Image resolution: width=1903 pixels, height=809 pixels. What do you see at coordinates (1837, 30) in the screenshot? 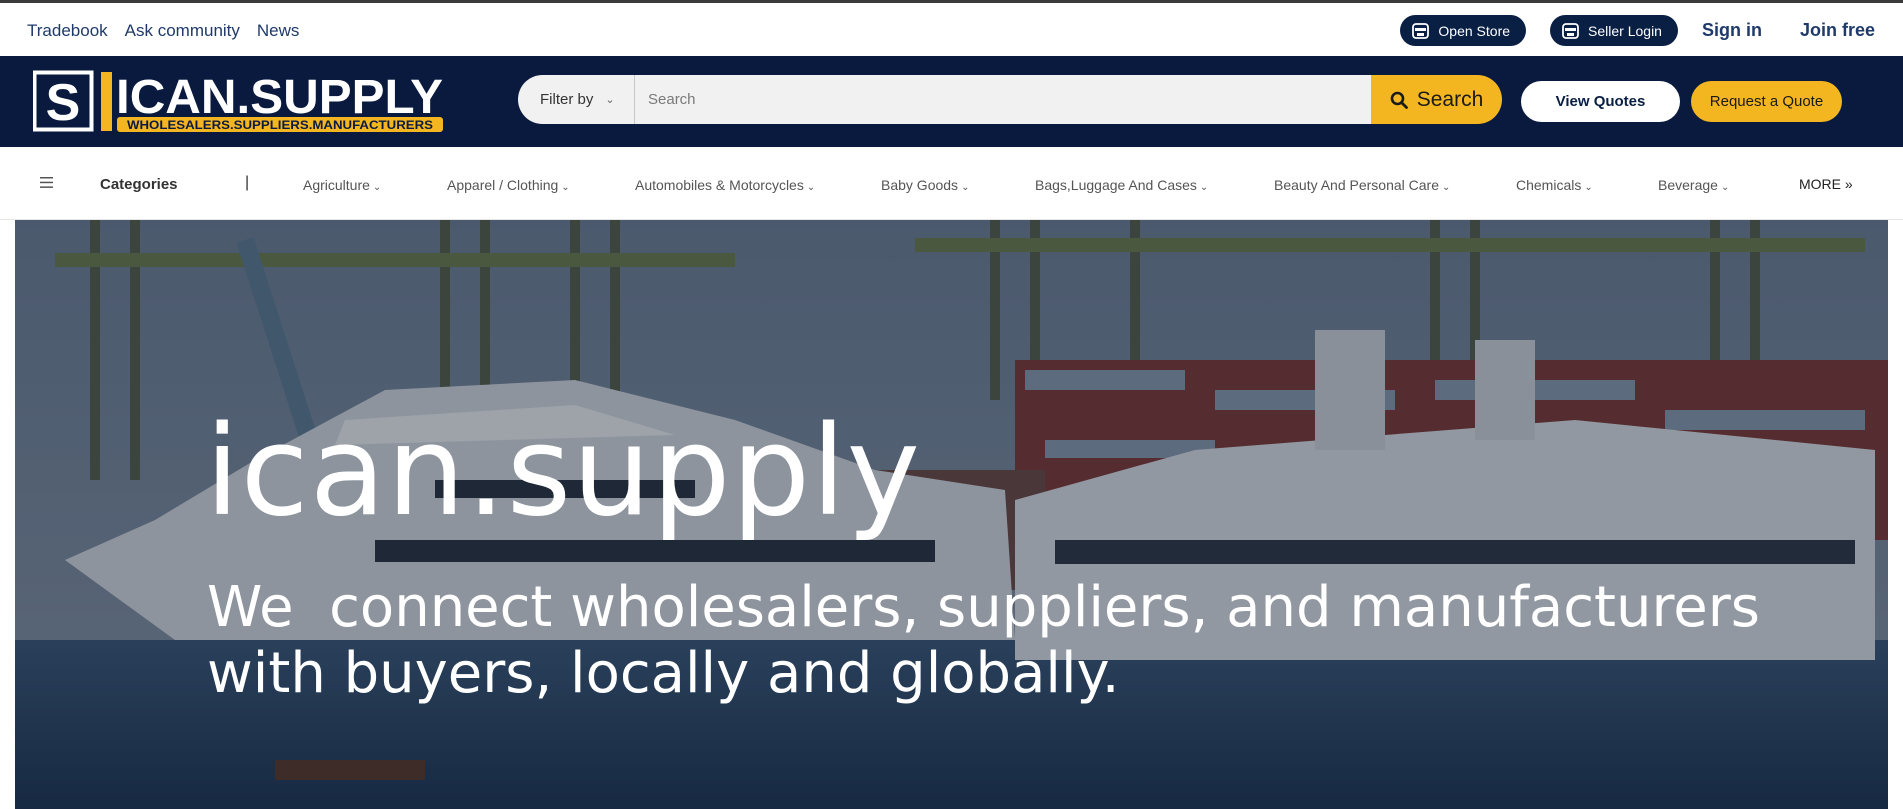
I see `join-free-link: Join free` at bounding box center [1837, 30].